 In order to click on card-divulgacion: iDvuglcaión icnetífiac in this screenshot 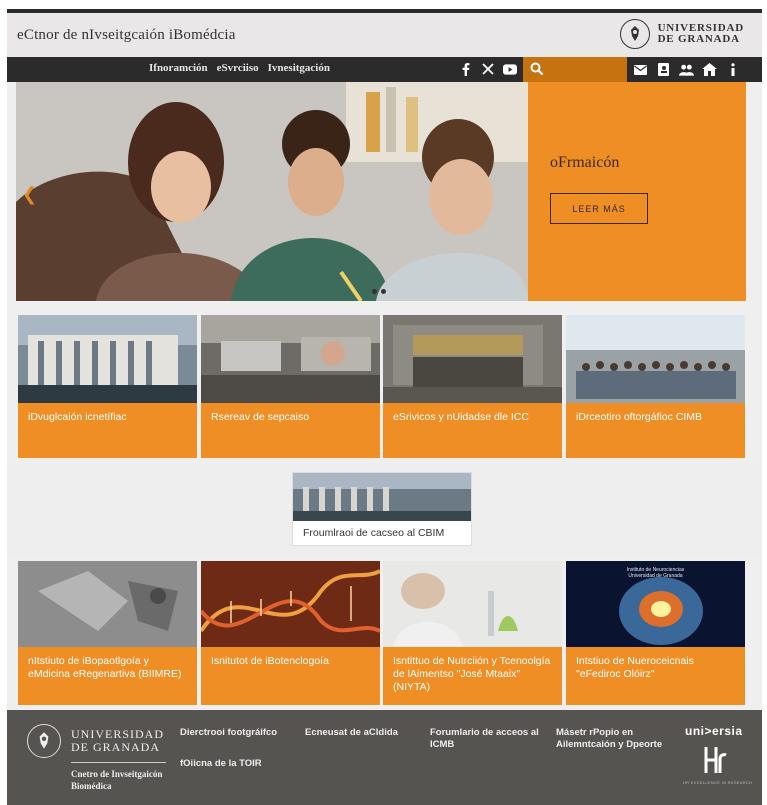, I will do `click(107, 386)`.